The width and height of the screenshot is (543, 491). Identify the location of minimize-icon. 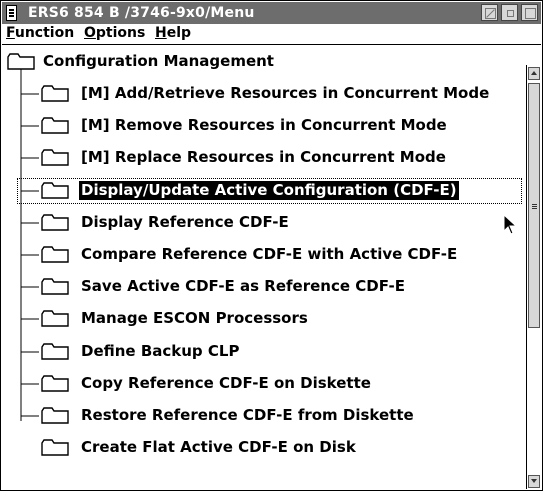
(489, 12).